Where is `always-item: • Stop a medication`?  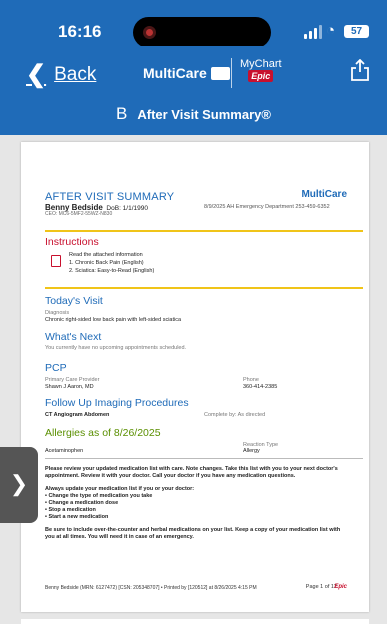
always-item: • Stop a medication is located at coordinates (70, 510).